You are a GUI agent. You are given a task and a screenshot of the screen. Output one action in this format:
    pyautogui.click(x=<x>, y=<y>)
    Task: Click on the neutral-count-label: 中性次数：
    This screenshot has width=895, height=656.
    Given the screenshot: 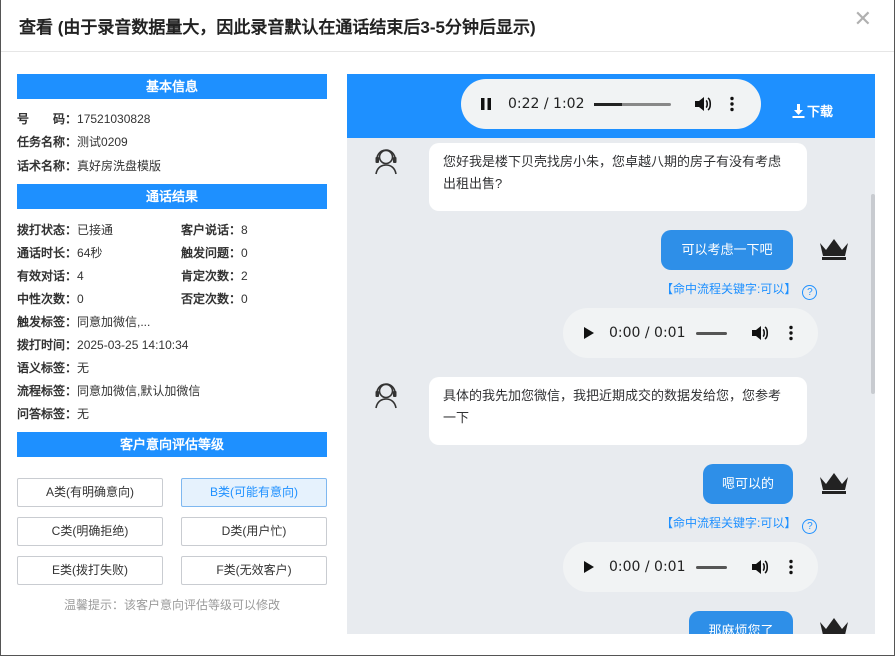 What is the action you would take?
    pyautogui.click(x=47, y=299)
    